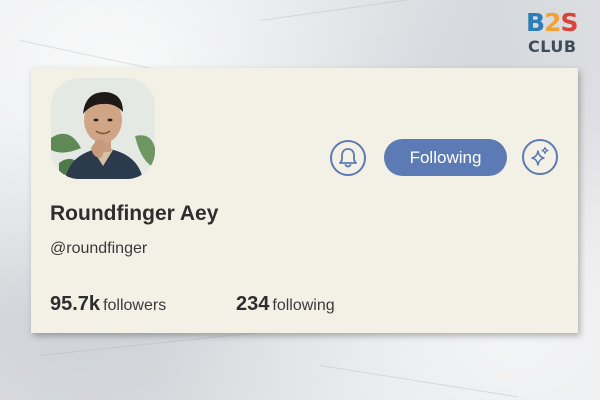 This screenshot has height=400, width=600. Describe the element at coordinates (303, 305) in the screenshot. I see `following-label: following` at that location.